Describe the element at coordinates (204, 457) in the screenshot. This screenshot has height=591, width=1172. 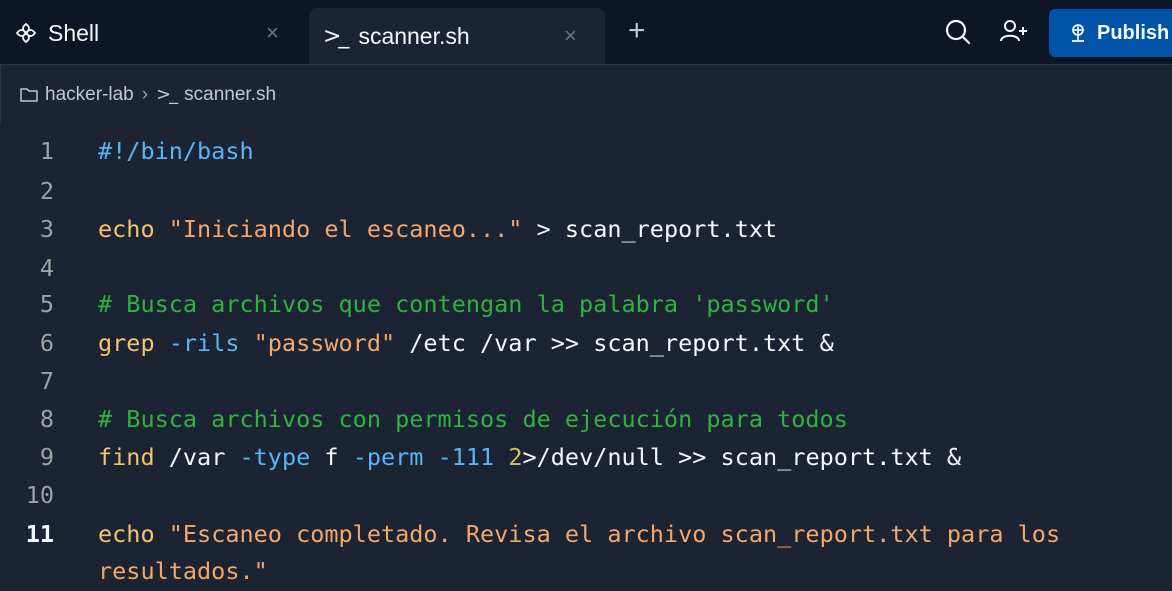
I see `code-token: /var` at that location.